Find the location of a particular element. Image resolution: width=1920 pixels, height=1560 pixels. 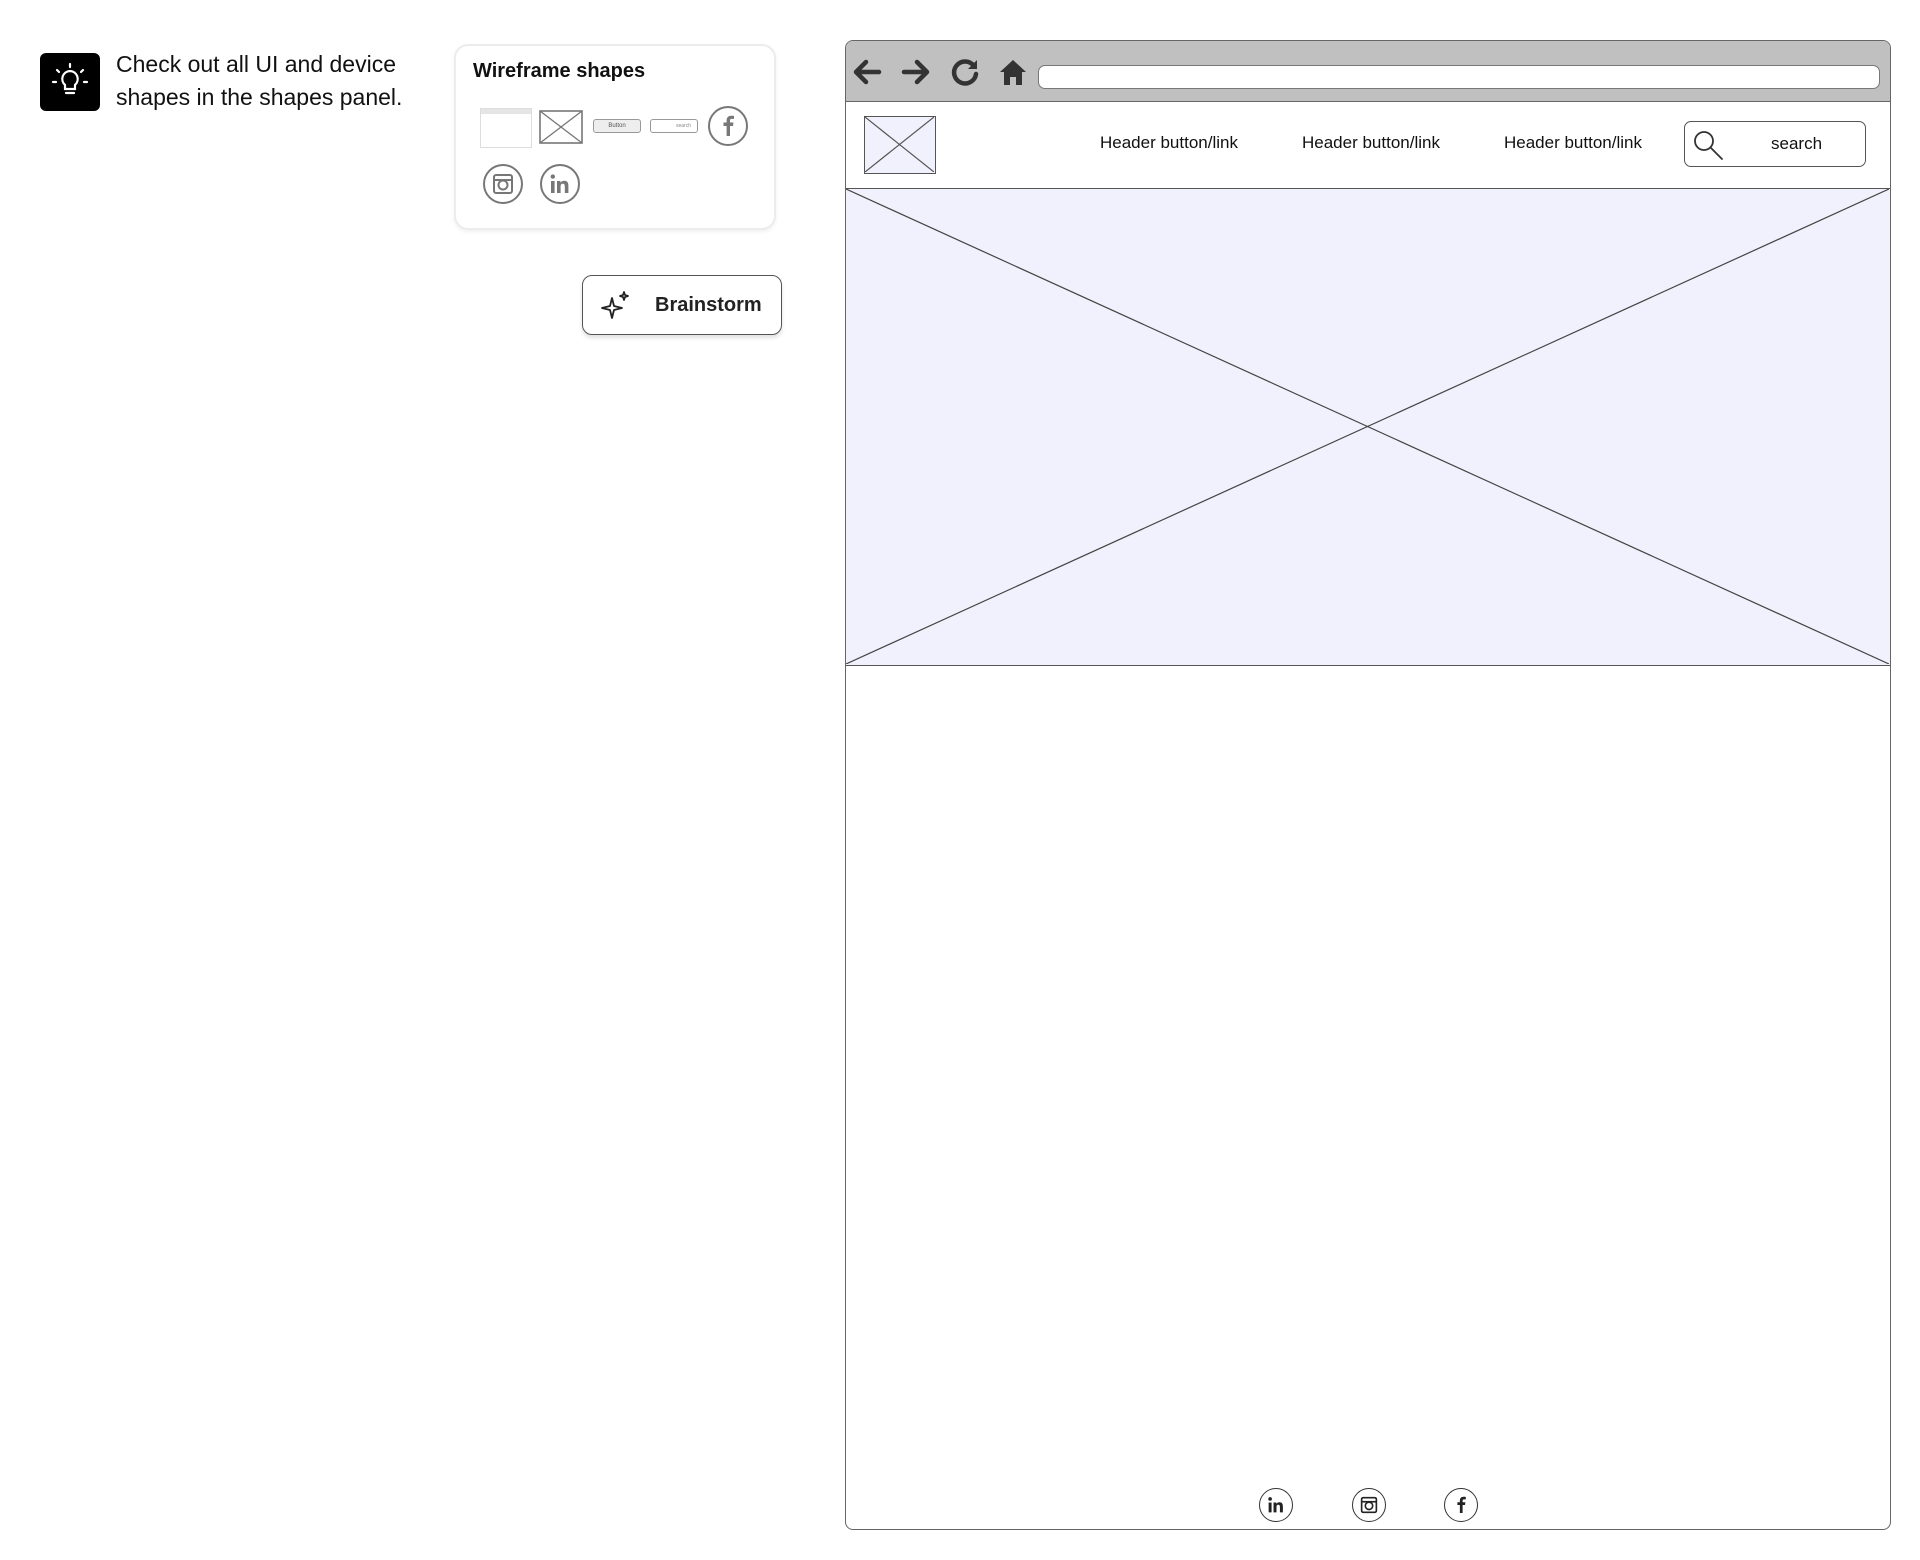

browser-toolbar is located at coordinates (1368, 71).